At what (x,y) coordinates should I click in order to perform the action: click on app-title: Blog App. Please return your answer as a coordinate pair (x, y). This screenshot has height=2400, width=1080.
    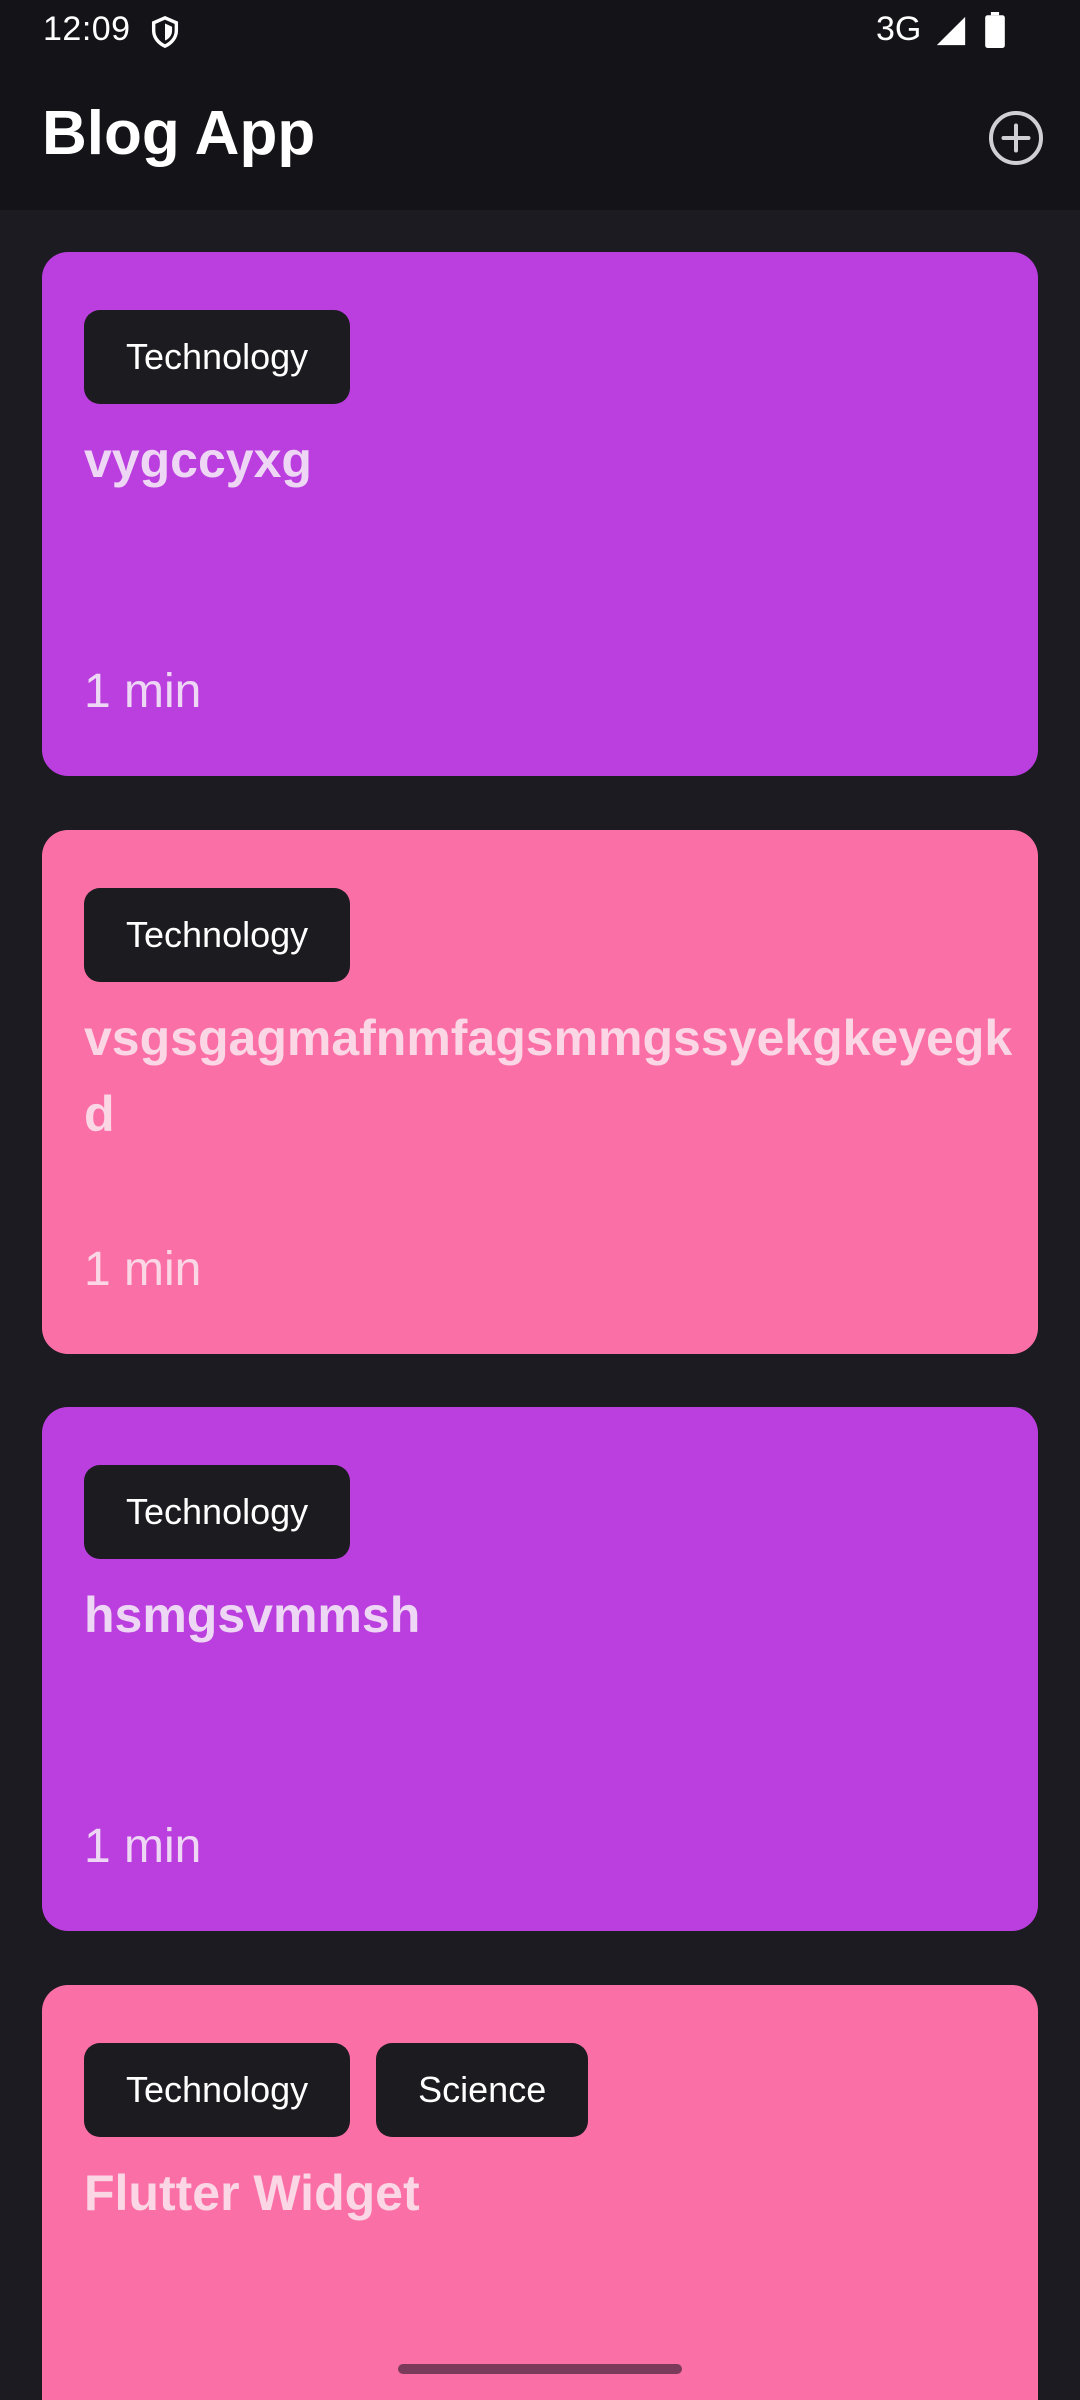
    Looking at the image, I should click on (179, 133).